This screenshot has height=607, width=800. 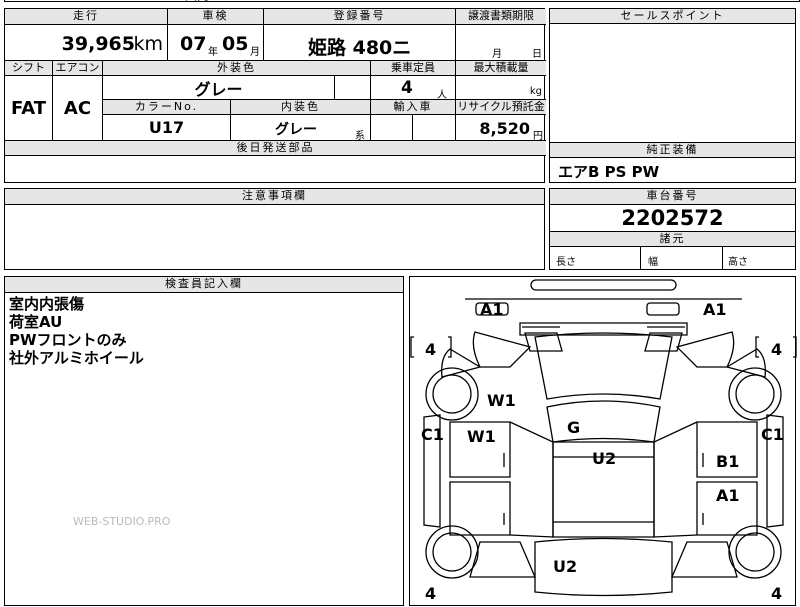 I want to click on exterior-color-text: グレー, so click(x=218, y=89).